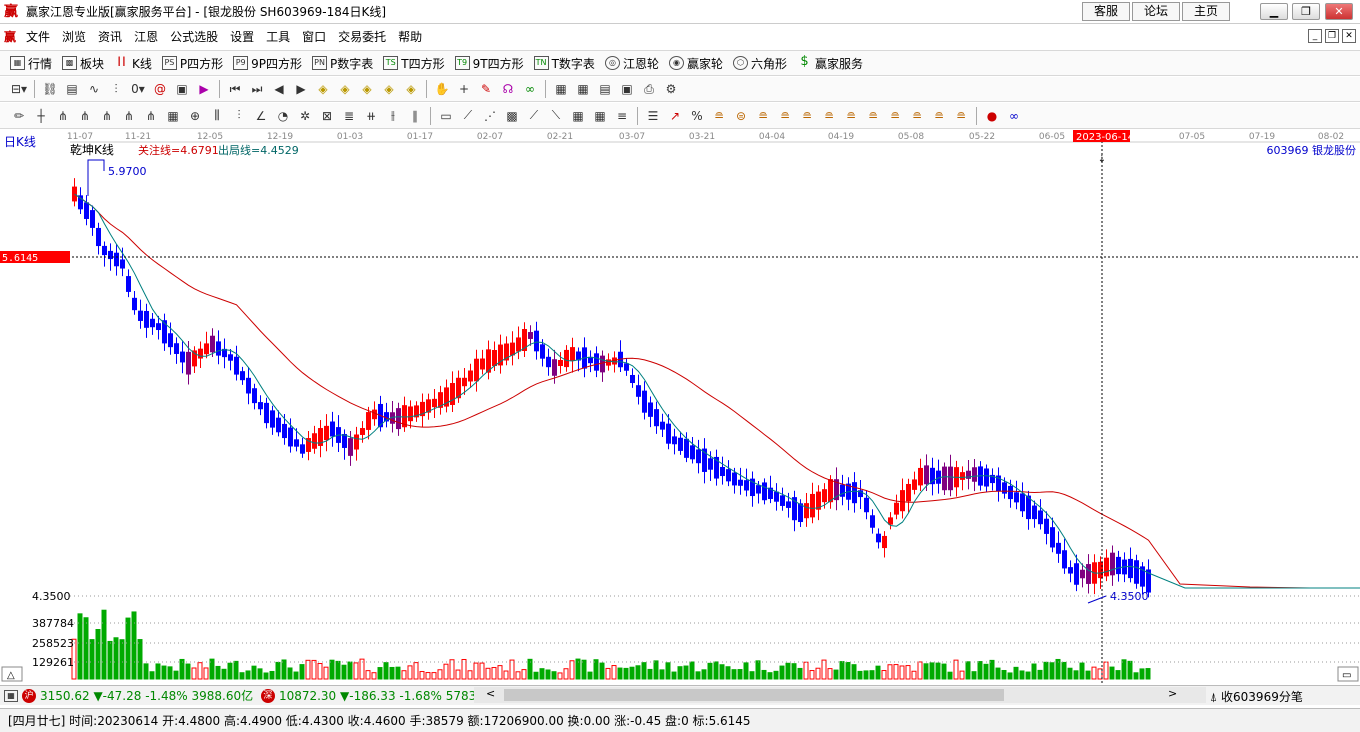 This screenshot has height=732, width=1360. Describe the element at coordinates (116, 89) in the screenshot. I see `bars-icon: ⫶` at that location.